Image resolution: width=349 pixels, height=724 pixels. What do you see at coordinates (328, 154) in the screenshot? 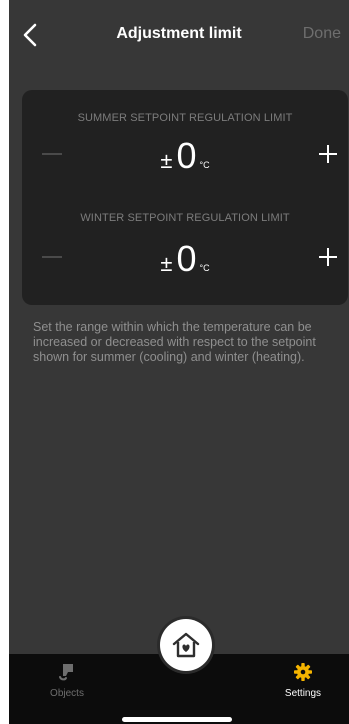
I see `summer-increase-button` at bounding box center [328, 154].